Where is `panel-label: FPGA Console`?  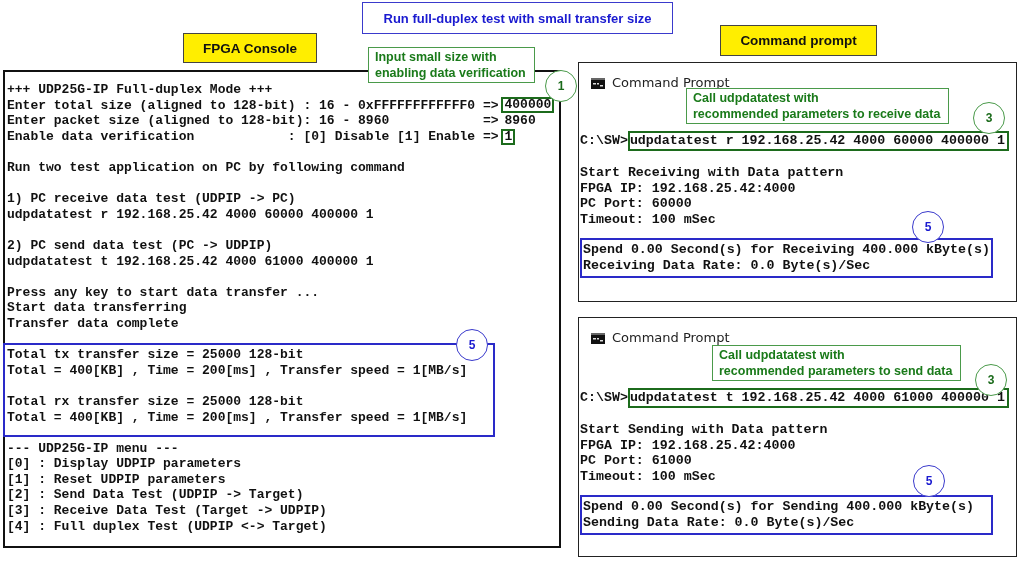 panel-label: FPGA Console is located at coordinates (250, 48).